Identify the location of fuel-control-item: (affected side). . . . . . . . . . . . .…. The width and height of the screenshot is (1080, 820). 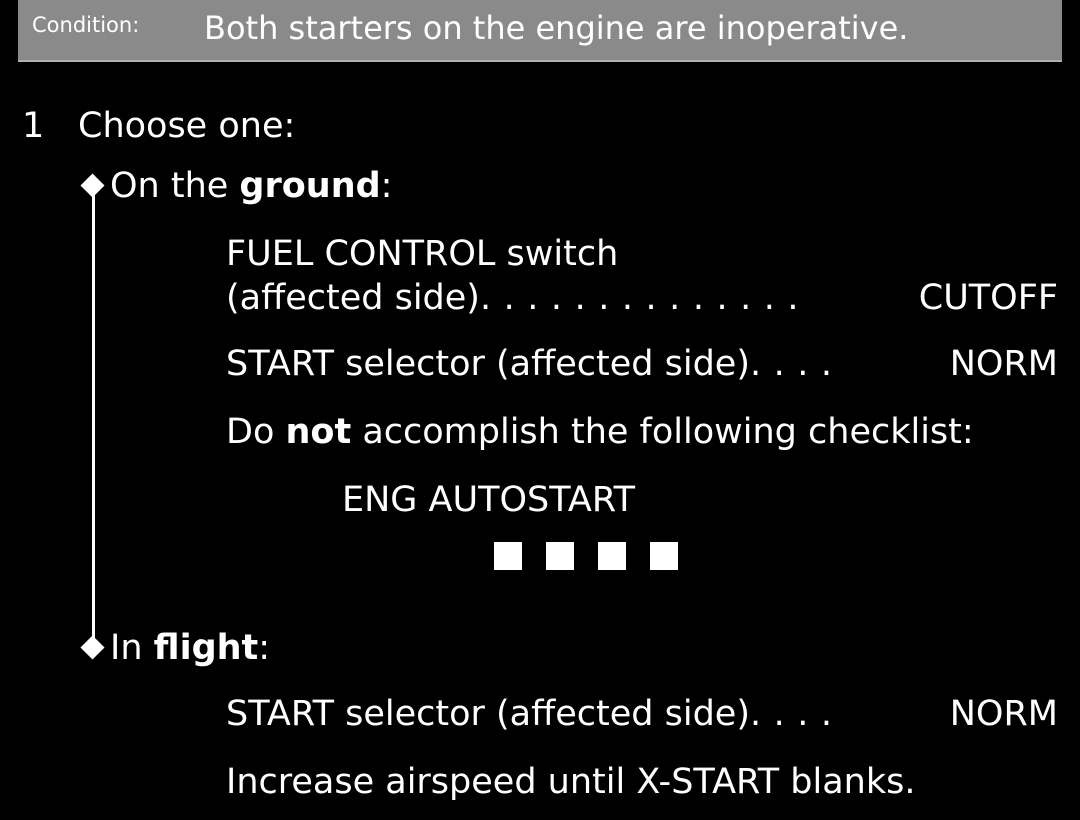
(642, 298).